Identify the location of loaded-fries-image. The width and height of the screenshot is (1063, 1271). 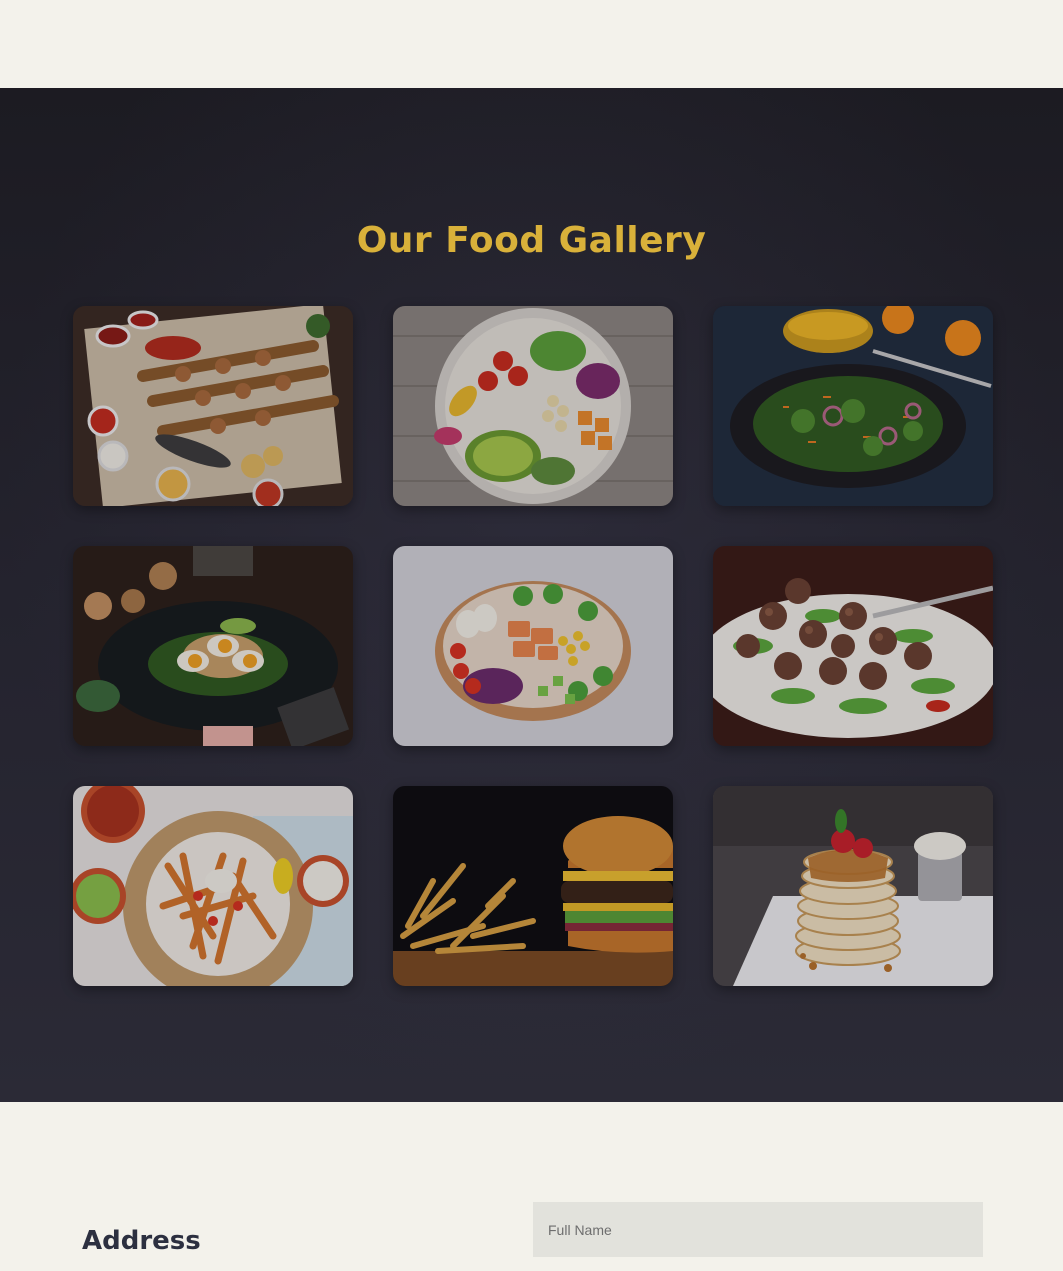
(213, 886).